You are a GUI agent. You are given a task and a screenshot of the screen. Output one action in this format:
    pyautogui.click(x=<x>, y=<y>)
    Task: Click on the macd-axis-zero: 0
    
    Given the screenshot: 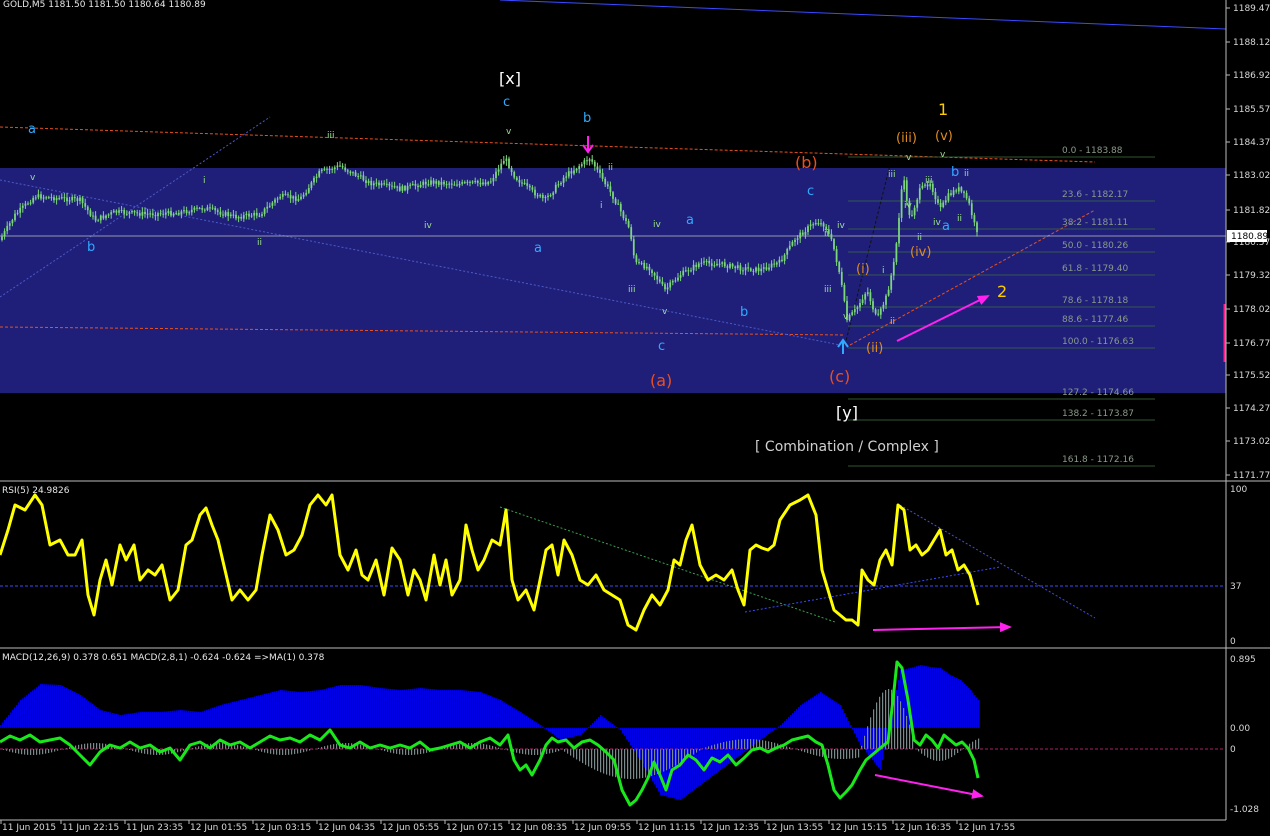 What is the action you would take?
    pyautogui.click(x=1233, y=750)
    